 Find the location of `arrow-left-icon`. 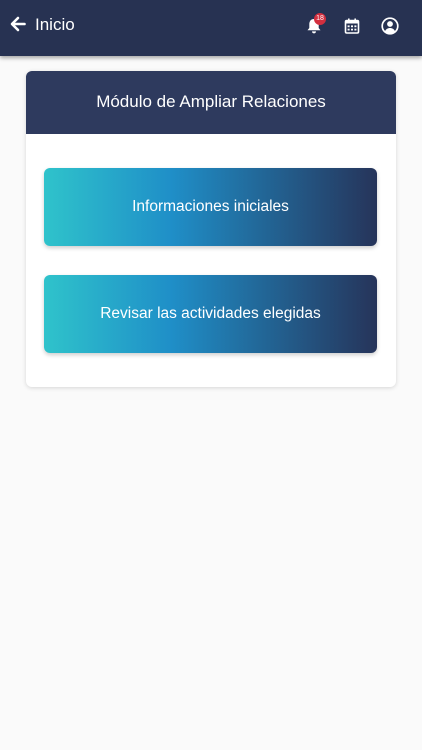

arrow-left-icon is located at coordinates (18, 24).